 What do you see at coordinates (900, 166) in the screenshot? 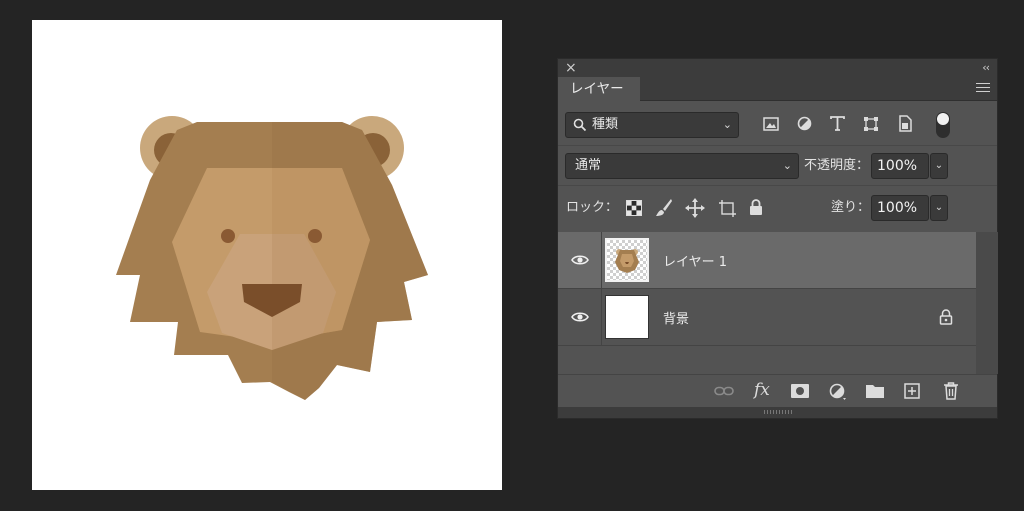
I see `opacity-field: 100%` at bounding box center [900, 166].